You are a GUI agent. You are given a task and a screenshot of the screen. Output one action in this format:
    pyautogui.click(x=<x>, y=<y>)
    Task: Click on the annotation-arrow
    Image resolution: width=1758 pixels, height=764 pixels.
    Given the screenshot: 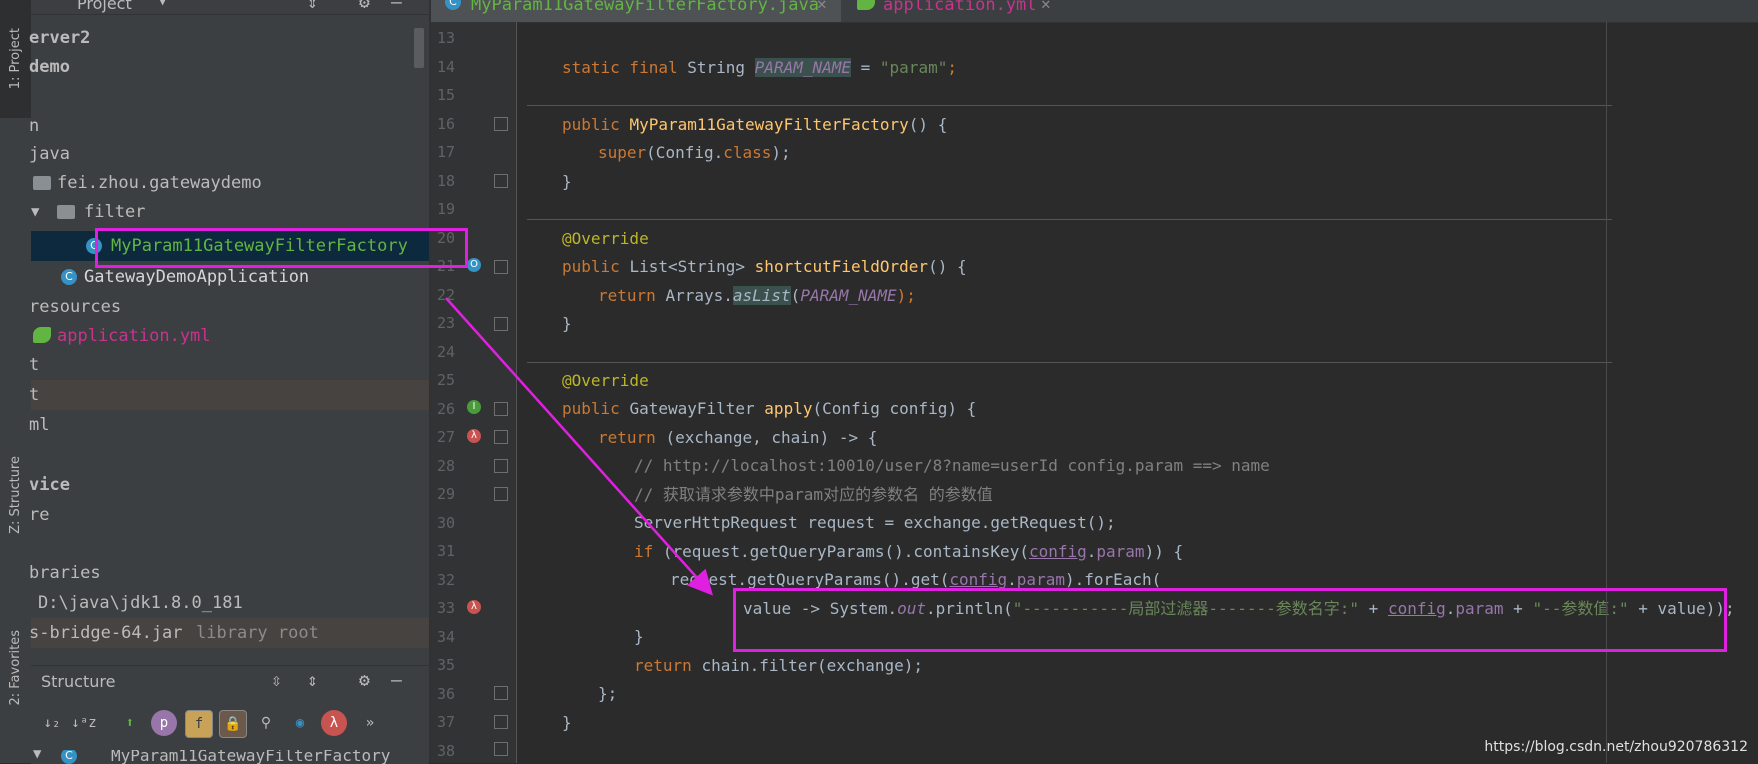 What is the action you would take?
    pyautogui.click(x=579, y=446)
    